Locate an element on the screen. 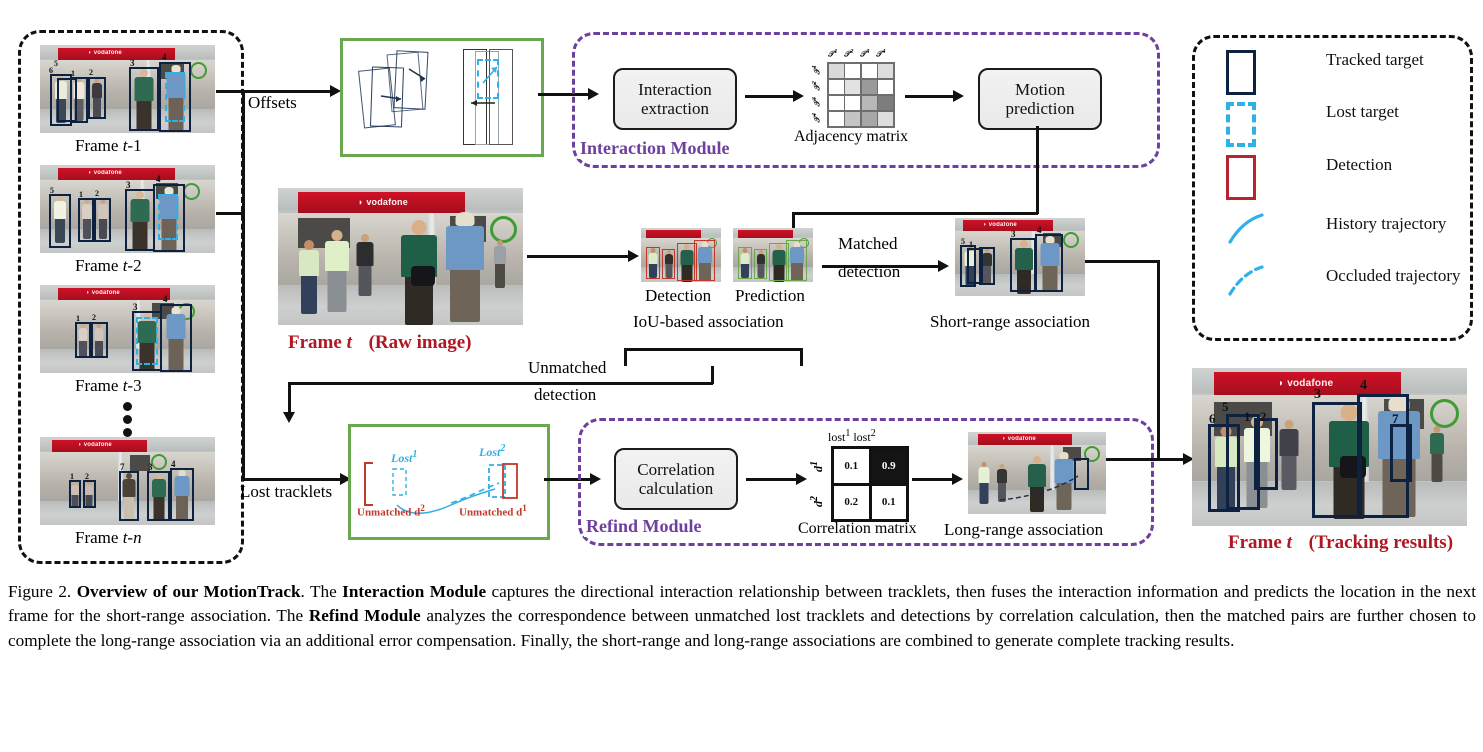  connector-lost-line is located at coordinates (292, 479).